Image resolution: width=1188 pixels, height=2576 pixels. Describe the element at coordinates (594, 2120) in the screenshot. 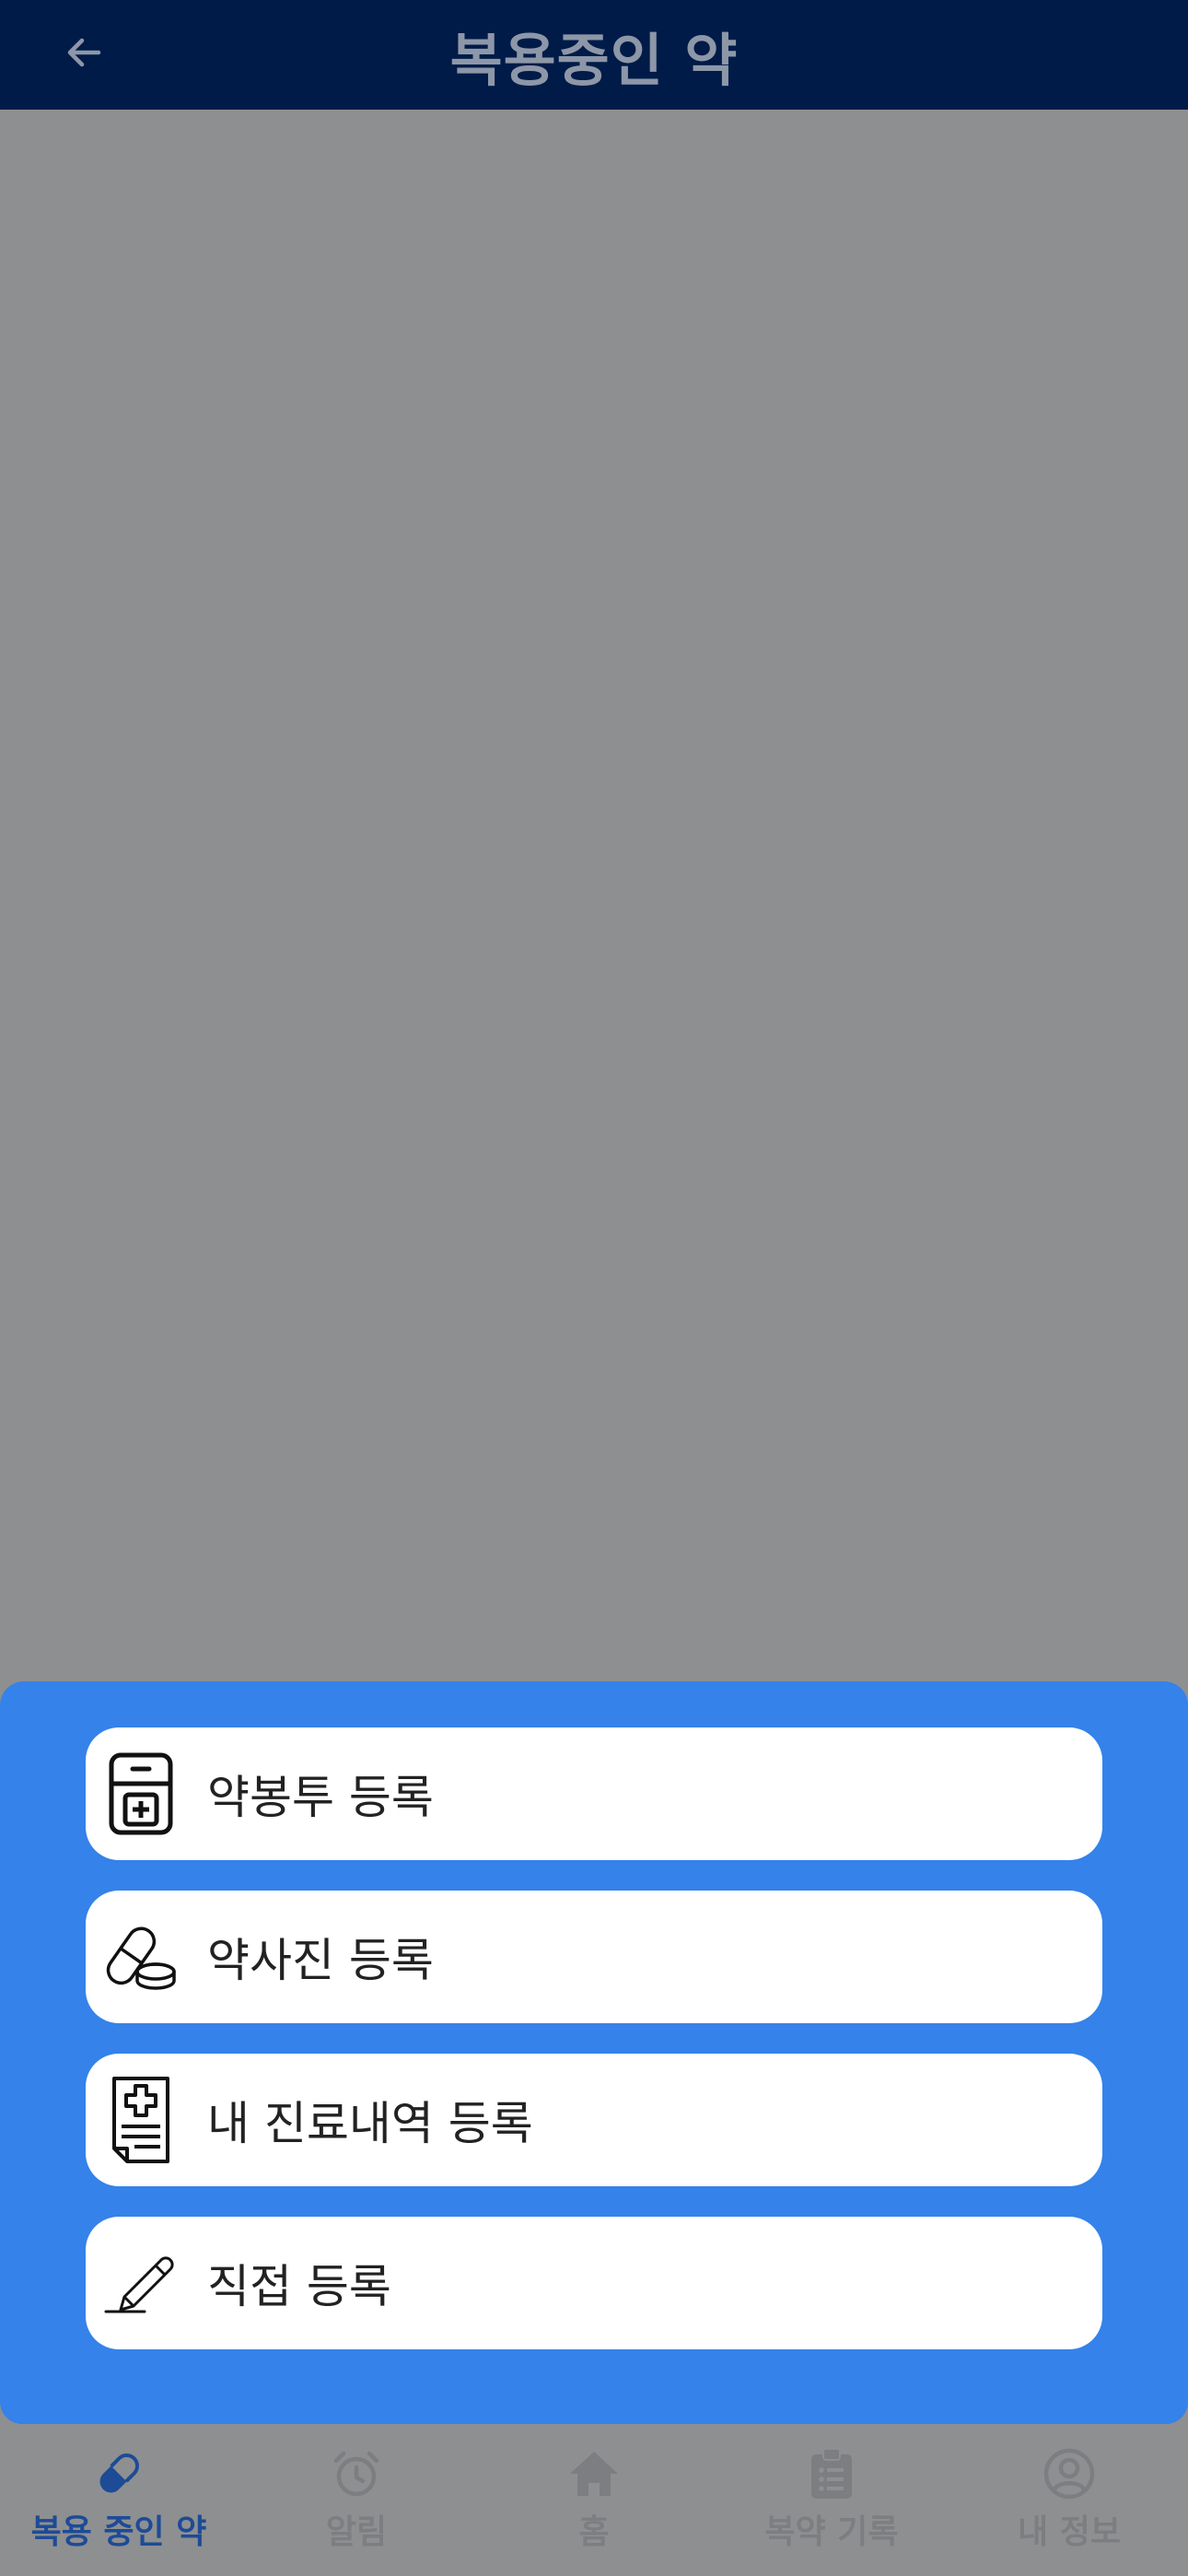

I see `register-medical-record-option: 내 진료내역 등록` at that location.